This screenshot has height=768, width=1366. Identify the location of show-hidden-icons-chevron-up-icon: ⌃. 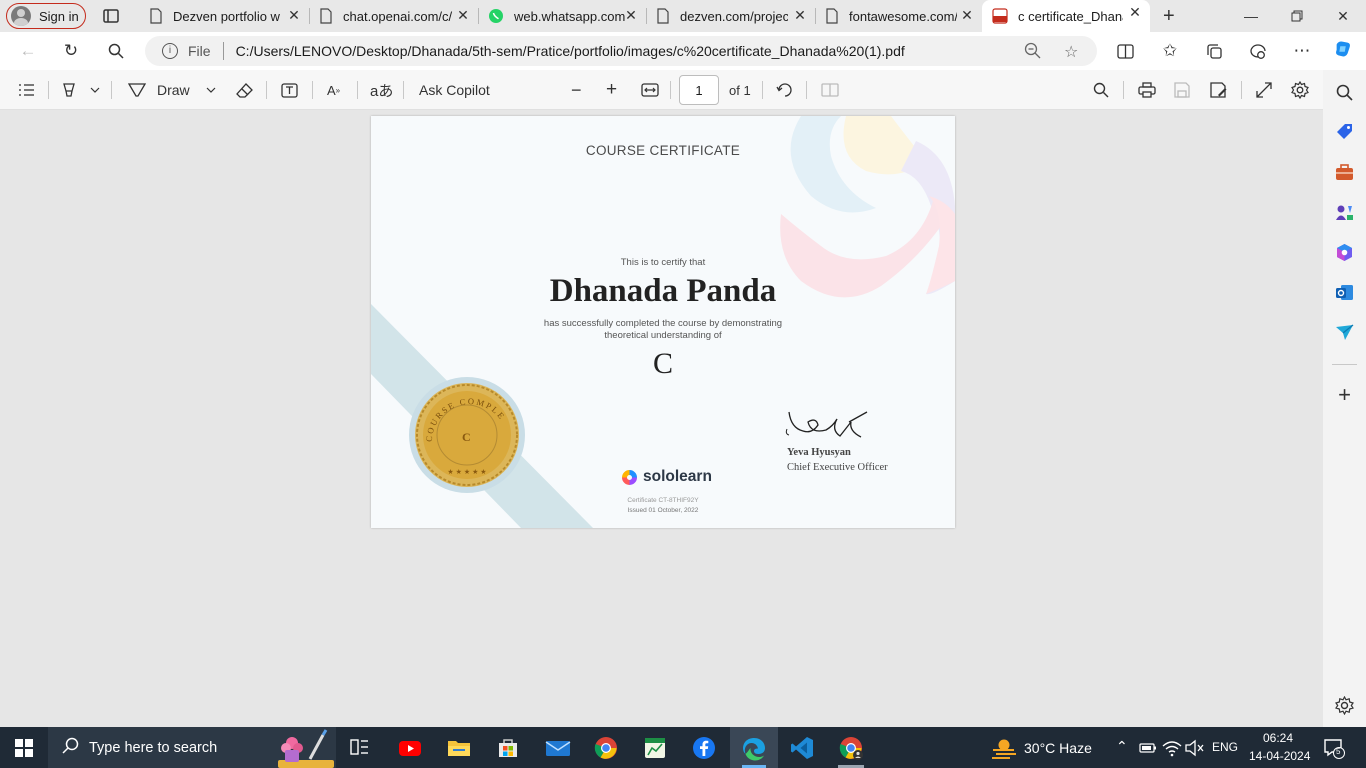
(1122, 746).